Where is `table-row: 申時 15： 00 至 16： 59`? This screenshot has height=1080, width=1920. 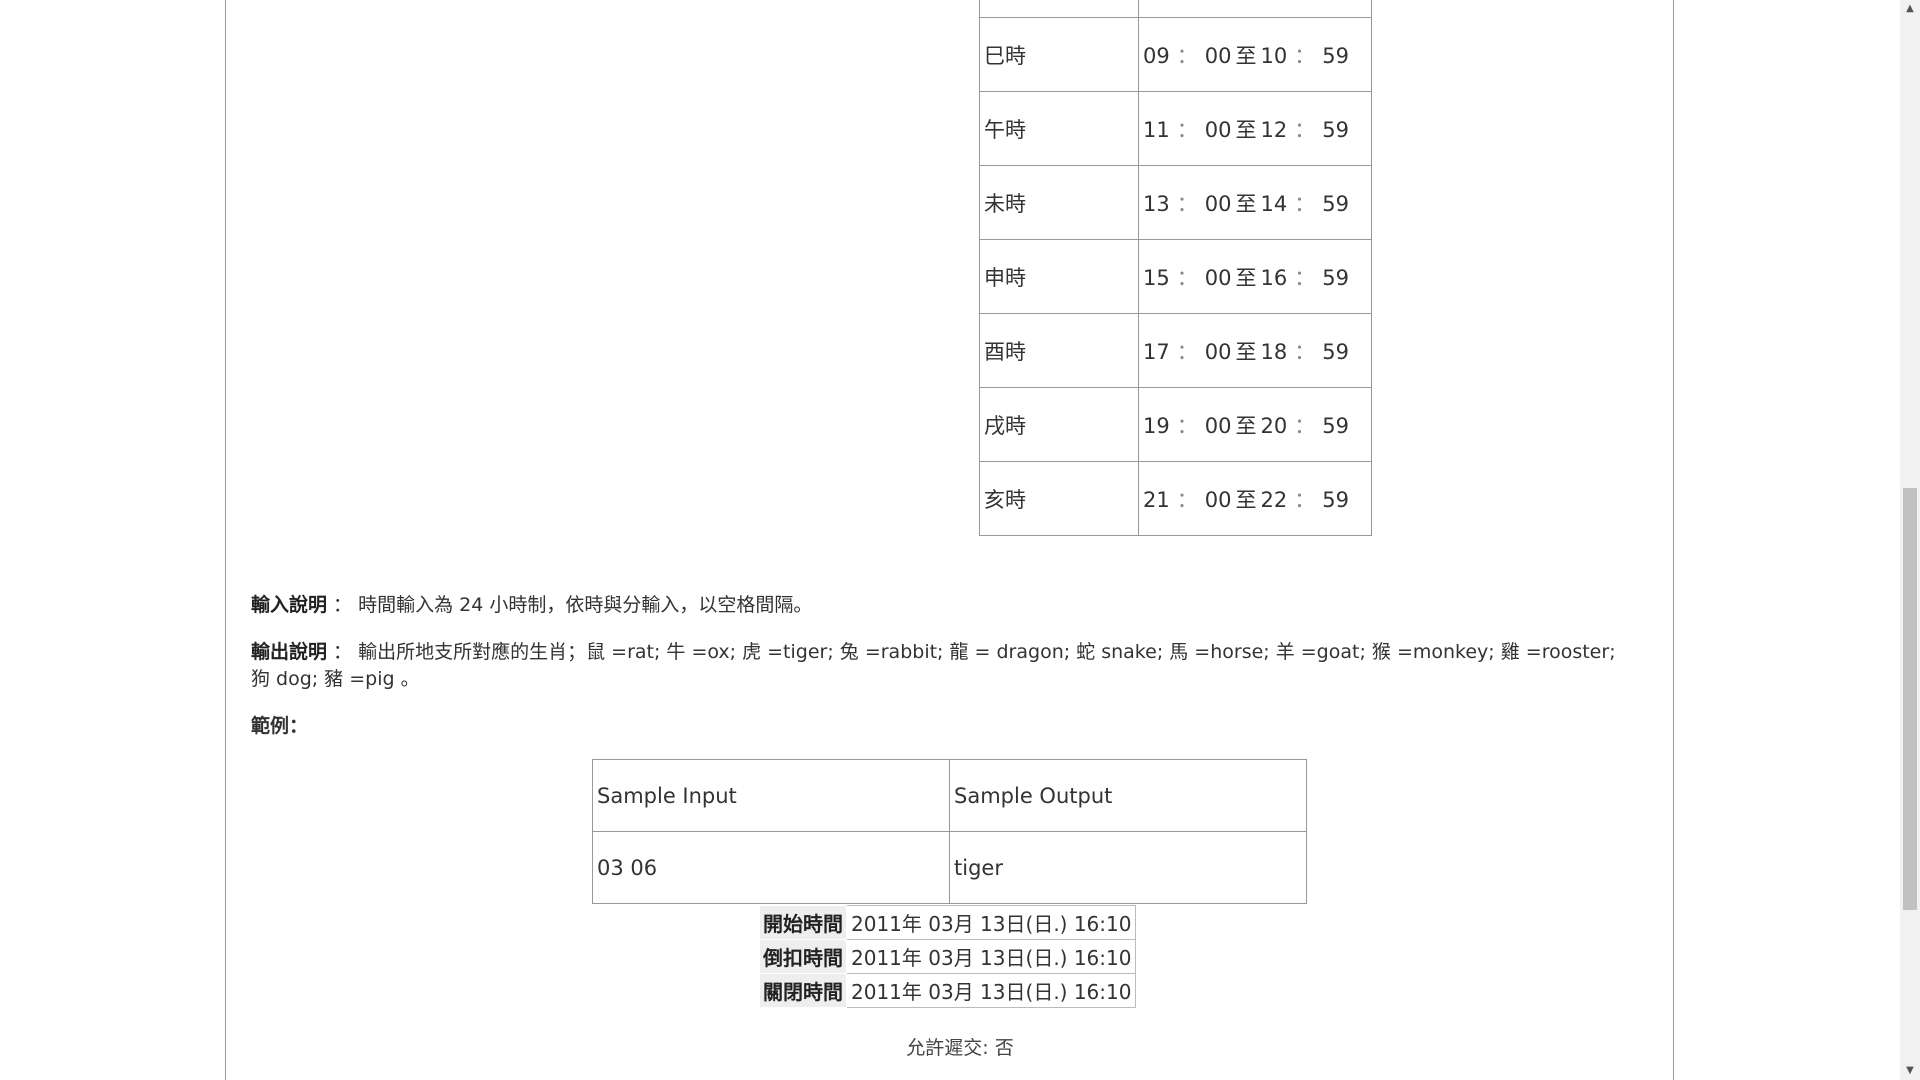
table-row: 申時 15： 00 至 16： 59 is located at coordinates (1175, 276).